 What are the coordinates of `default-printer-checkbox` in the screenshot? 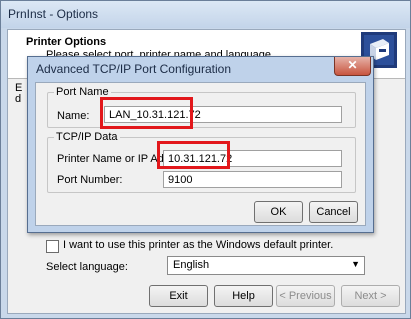 It's located at (52, 246).